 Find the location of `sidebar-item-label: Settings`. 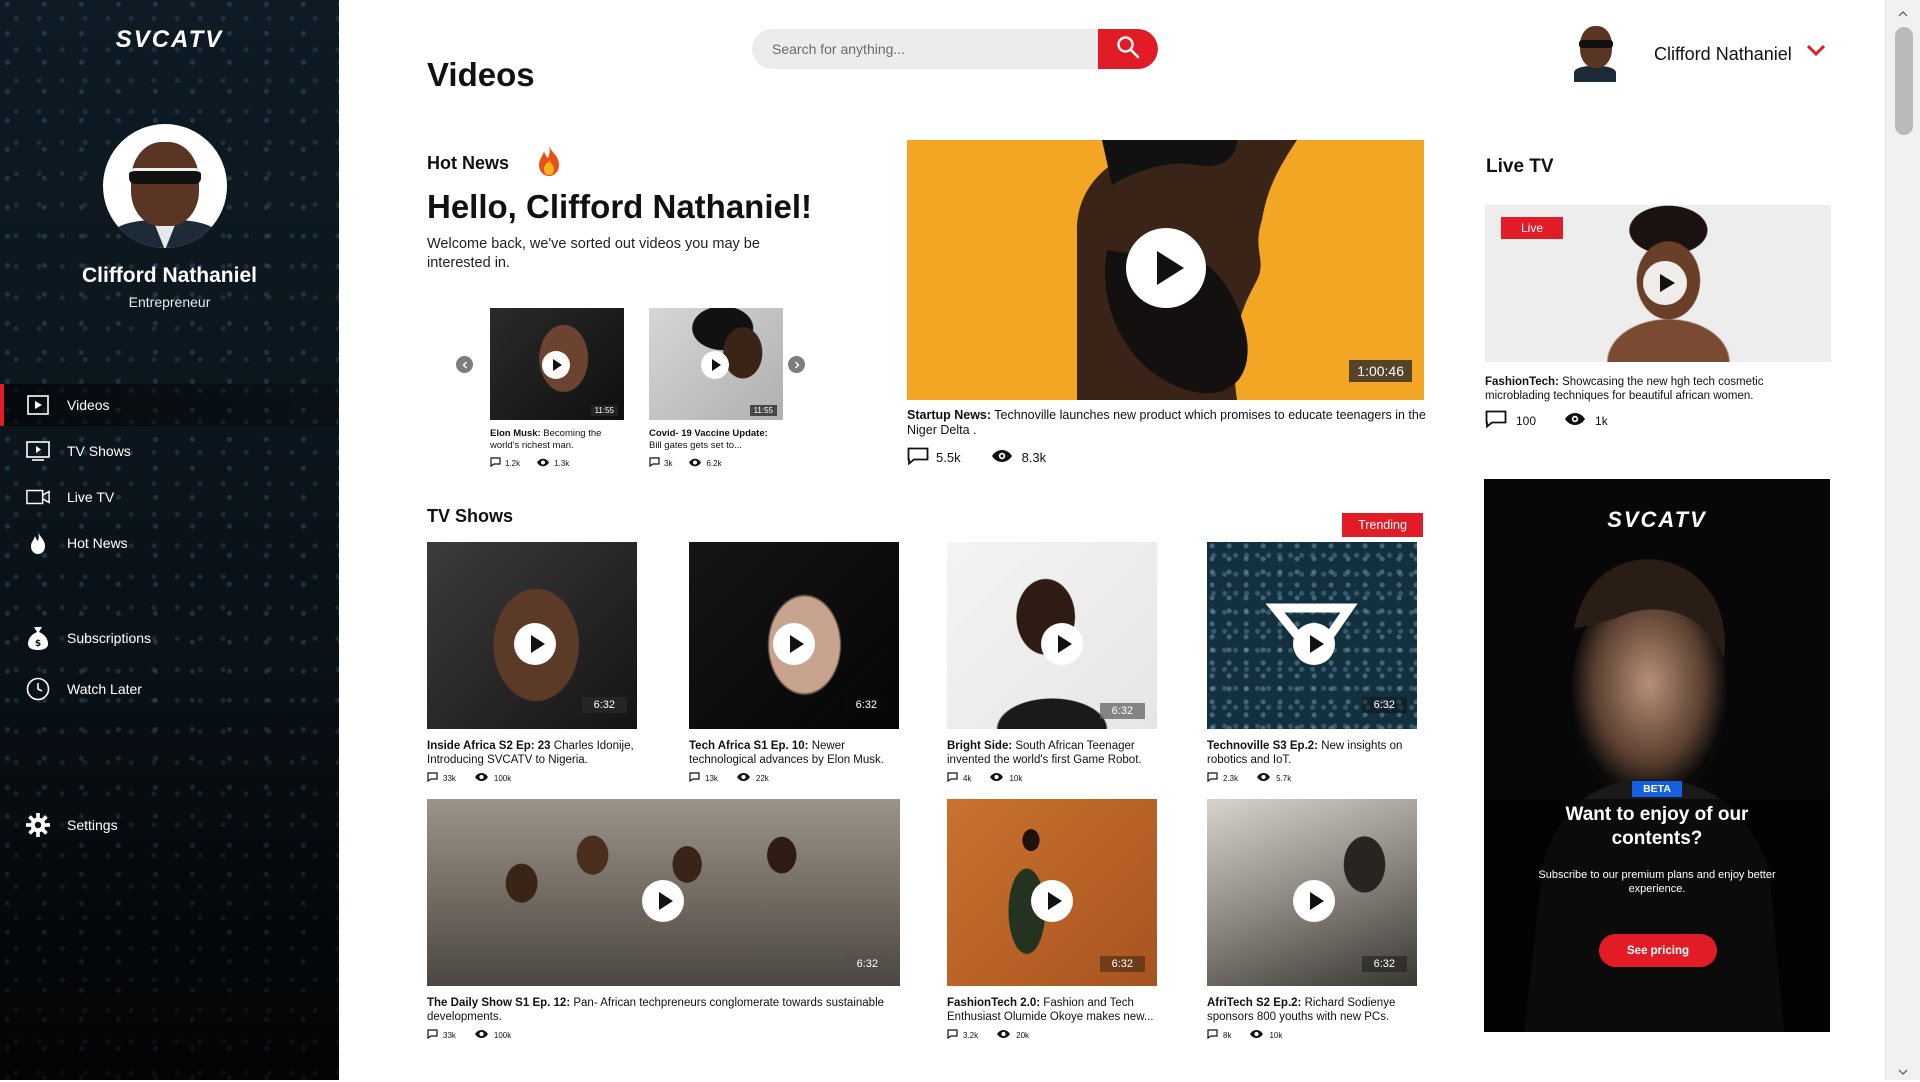

sidebar-item-label: Settings is located at coordinates (92, 825).